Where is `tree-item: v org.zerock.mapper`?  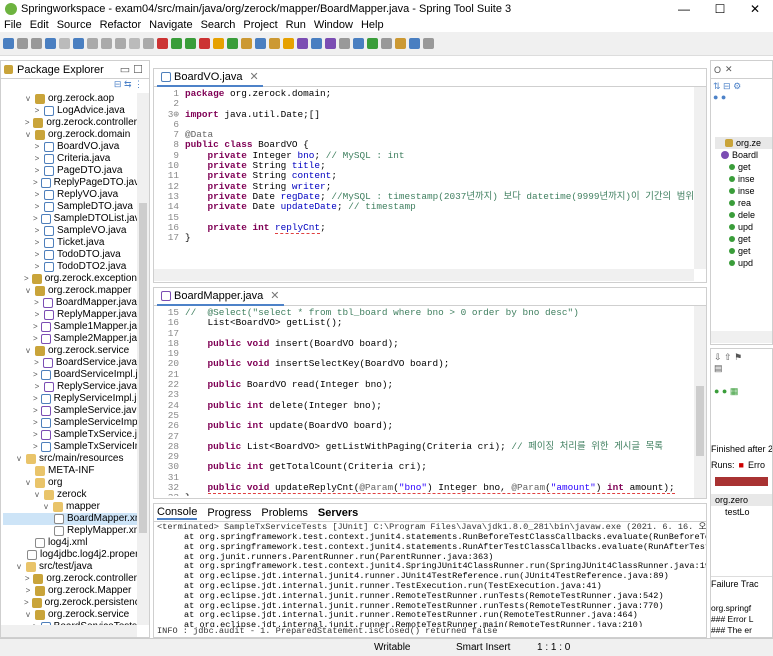
tree-item: v org.zerock.mapper is located at coordinates (70, 291).